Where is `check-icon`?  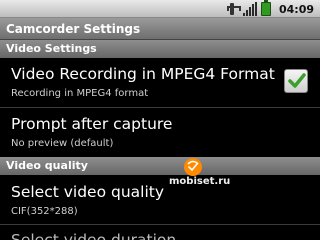 check-icon is located at coordinates (297, 80).